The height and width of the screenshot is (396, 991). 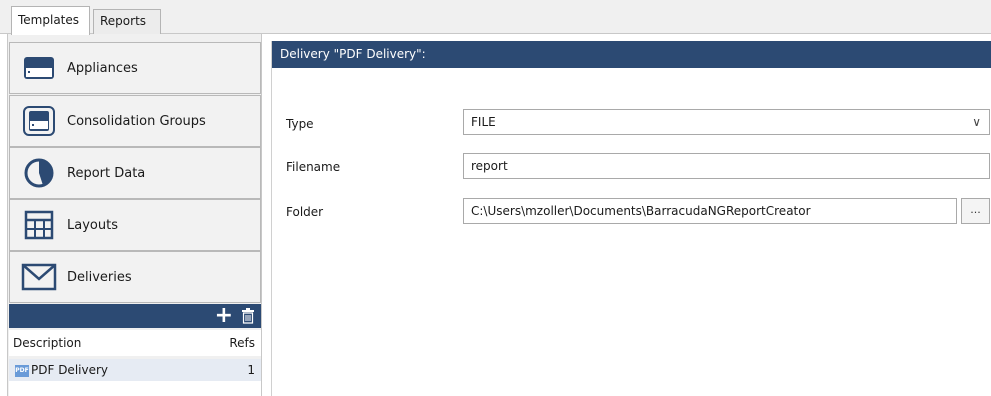 I want to click on tab-strip: Templates Reports, so click(x=495, y=17).